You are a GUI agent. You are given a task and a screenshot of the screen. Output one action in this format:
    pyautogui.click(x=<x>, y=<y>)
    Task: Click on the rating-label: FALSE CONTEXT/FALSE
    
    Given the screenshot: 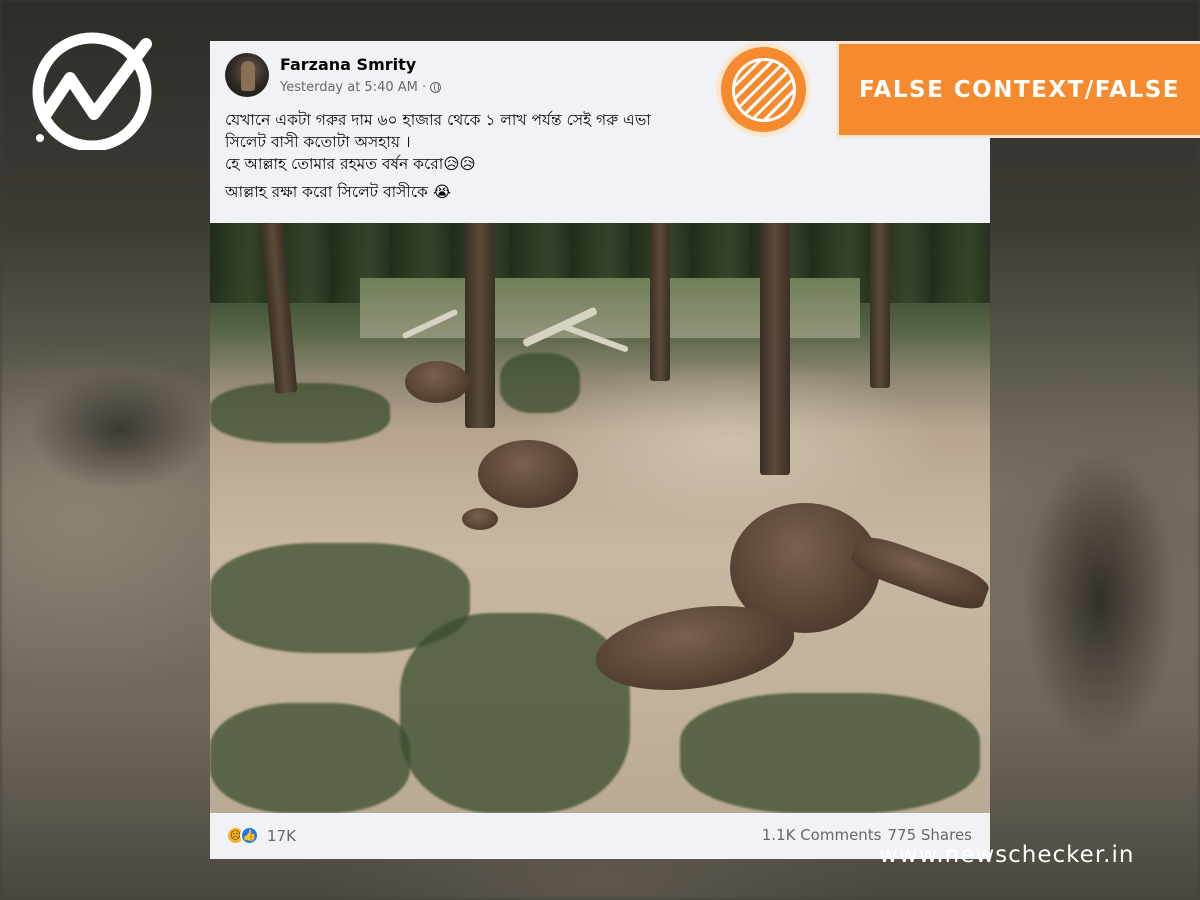 What is the action you would take?
    pyautogui.click(x=1018, y=89)
    